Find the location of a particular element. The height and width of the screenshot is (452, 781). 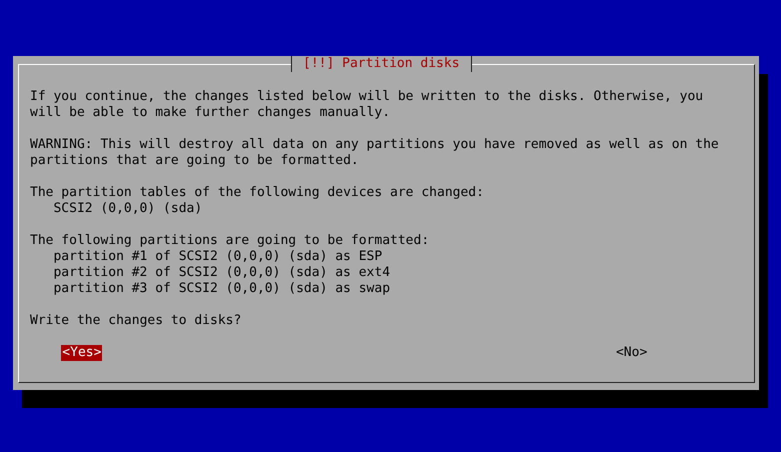

message-text: The partition tables of the following devices are changed: is located at coordinates (257, 193).